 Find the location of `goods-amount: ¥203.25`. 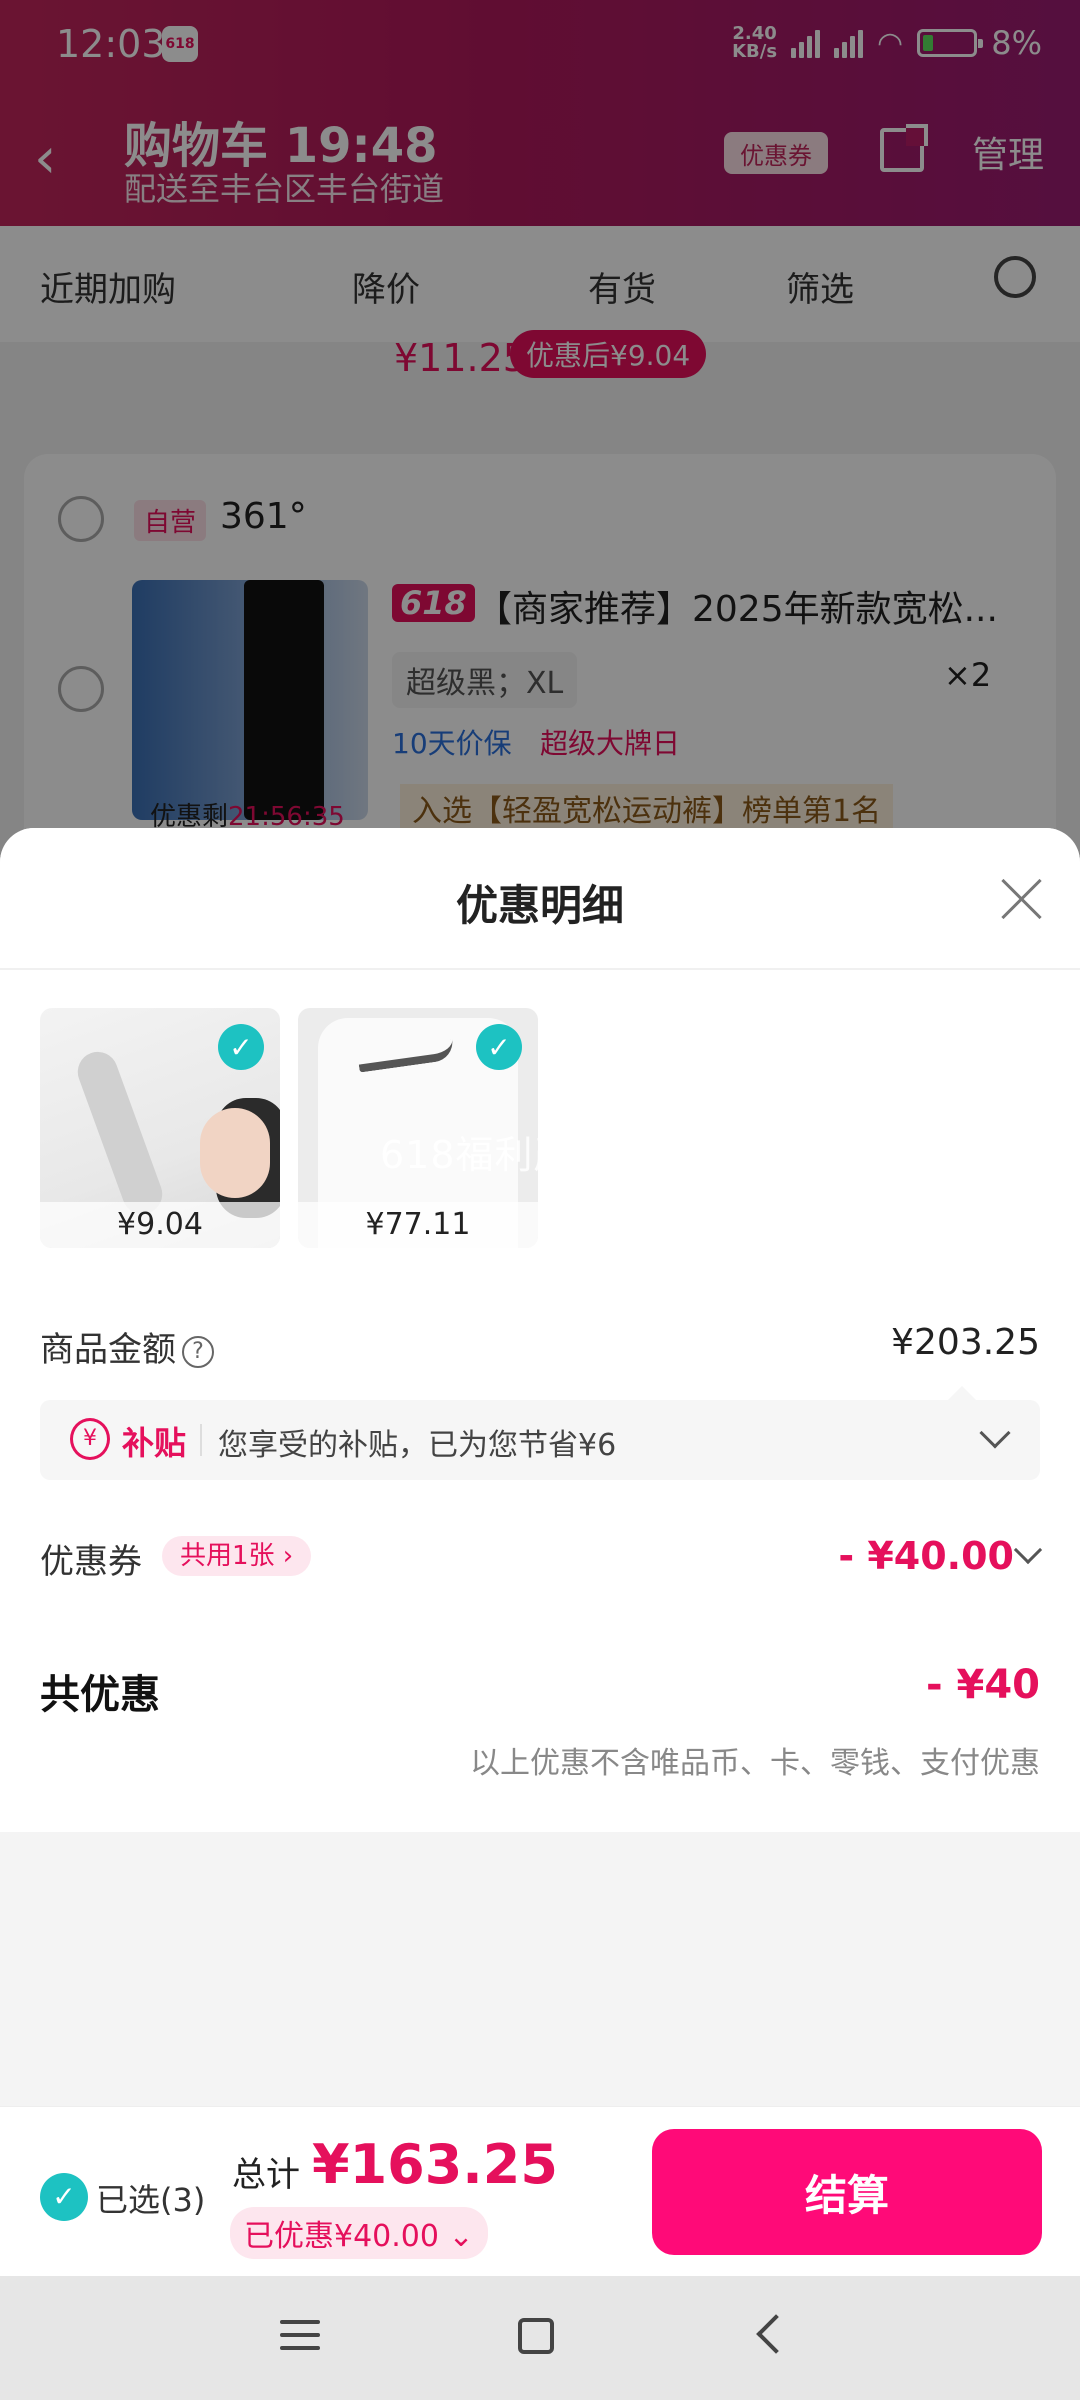

goods-amount: ¥203.25 is located at coordinates (965, 1342).